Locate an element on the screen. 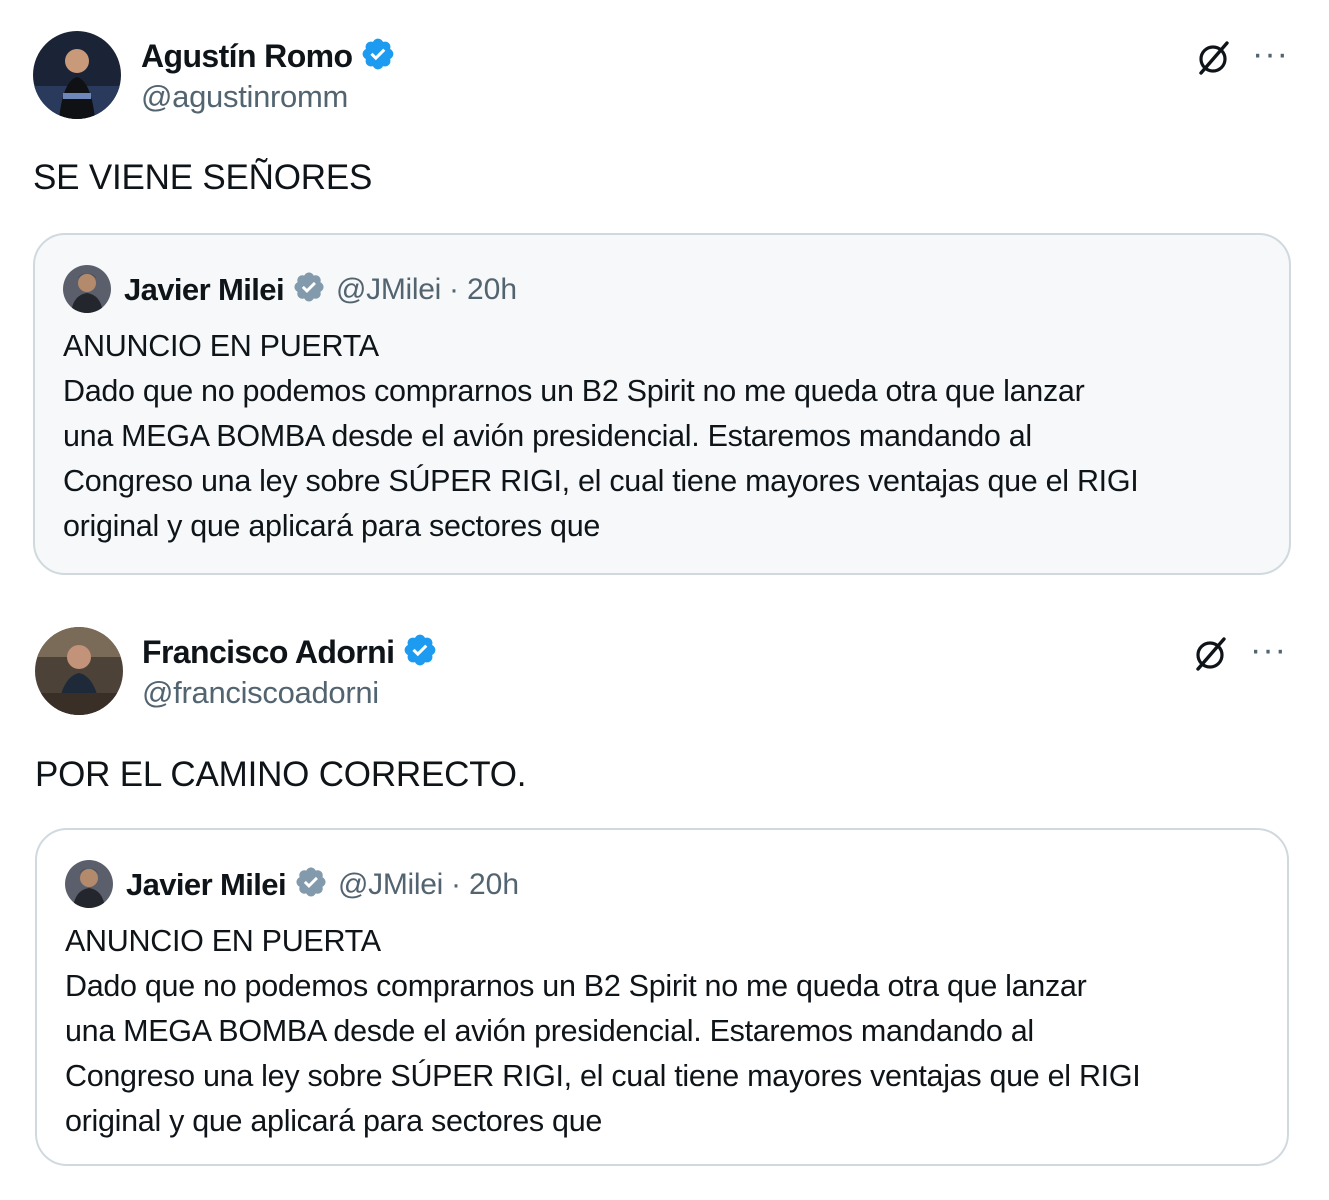 The image size is (1329, 1200). tweet-text: POR EL CAMINO CORRECTO. is located at coordinates (281, 774).